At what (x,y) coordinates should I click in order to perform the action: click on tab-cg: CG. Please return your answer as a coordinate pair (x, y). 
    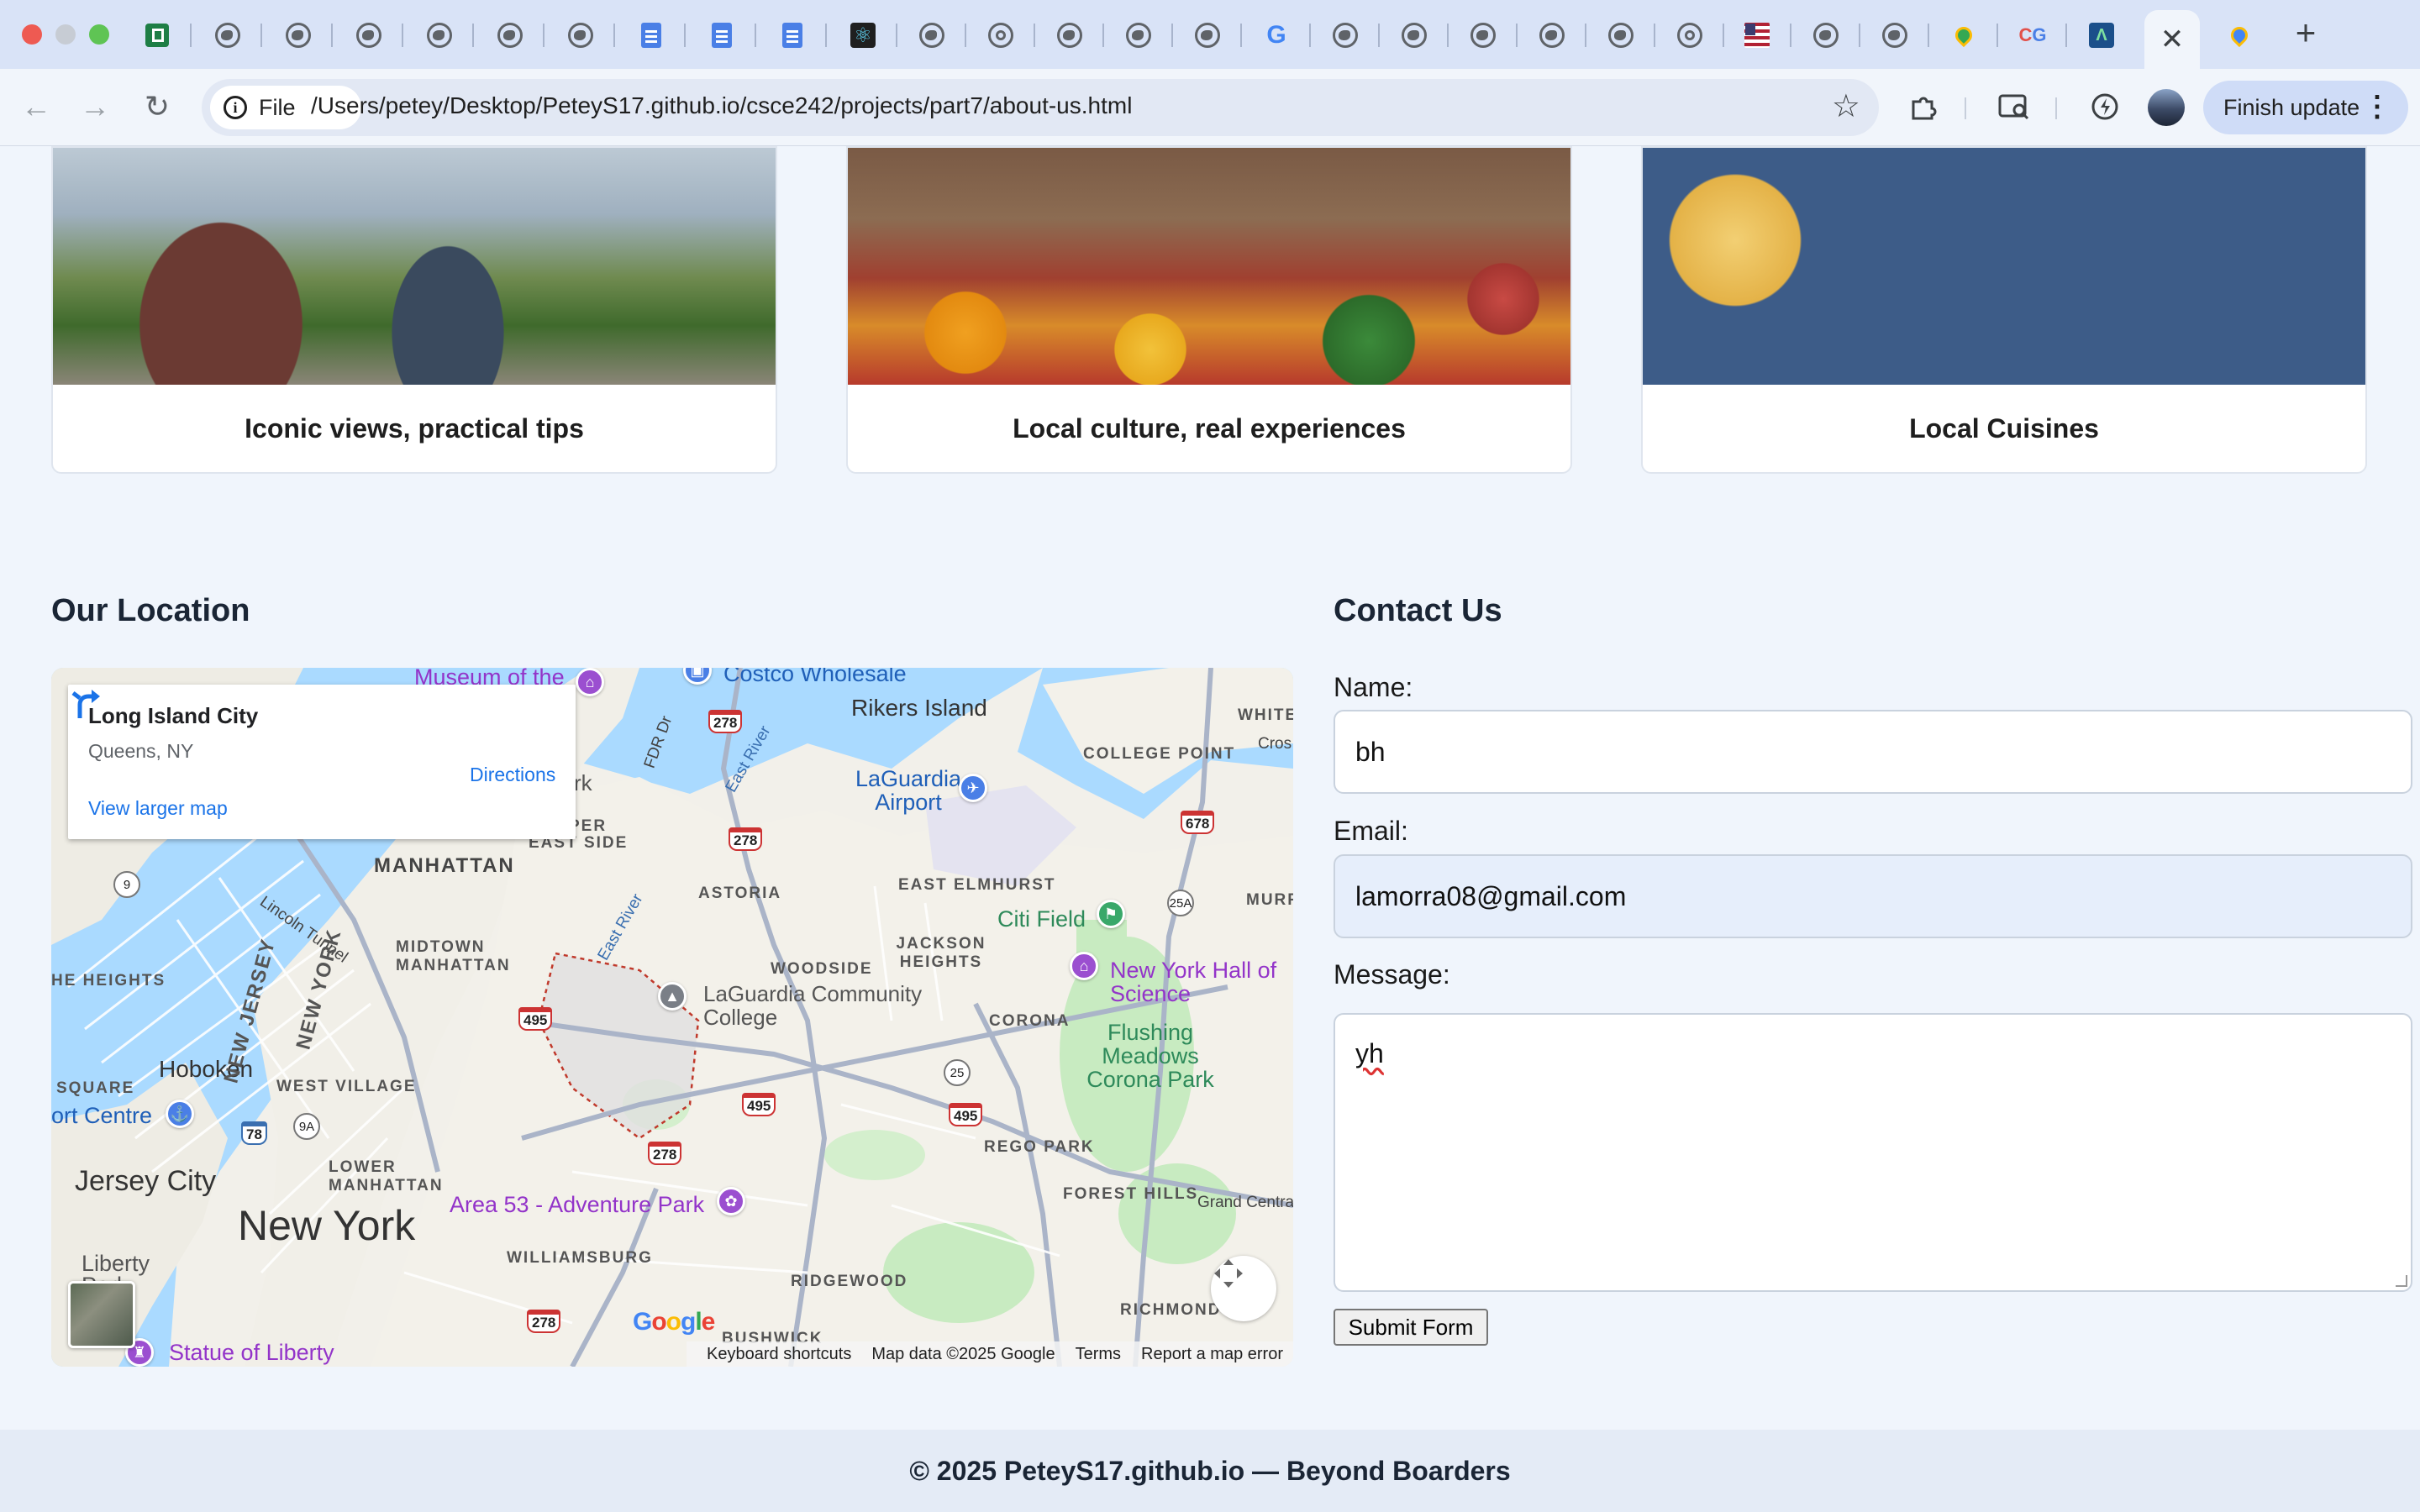
    Looking at the image, I should click on (2033, 35).